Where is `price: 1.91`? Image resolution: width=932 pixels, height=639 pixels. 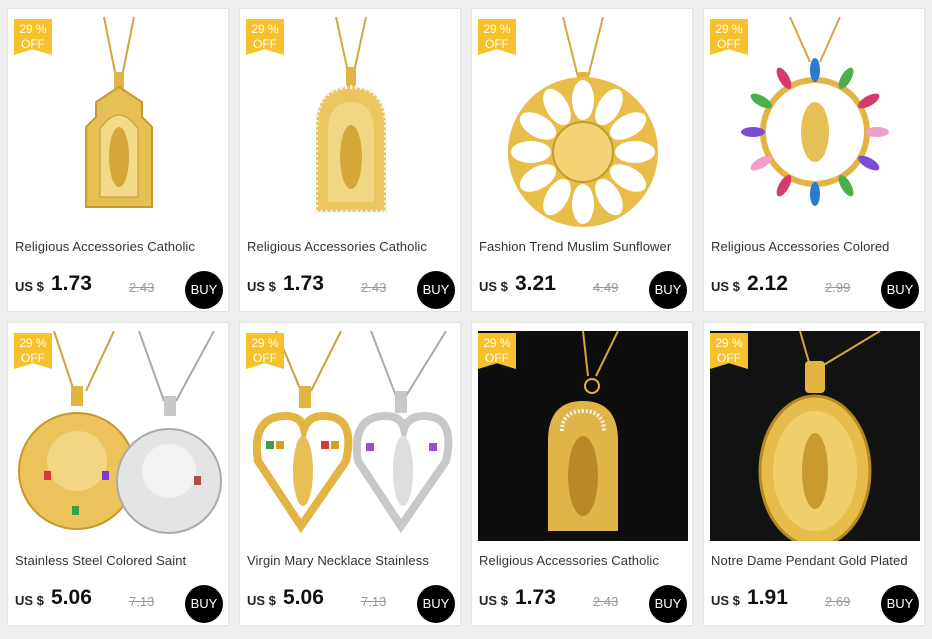 price: 1.91 is located at coordinates (767, 597).